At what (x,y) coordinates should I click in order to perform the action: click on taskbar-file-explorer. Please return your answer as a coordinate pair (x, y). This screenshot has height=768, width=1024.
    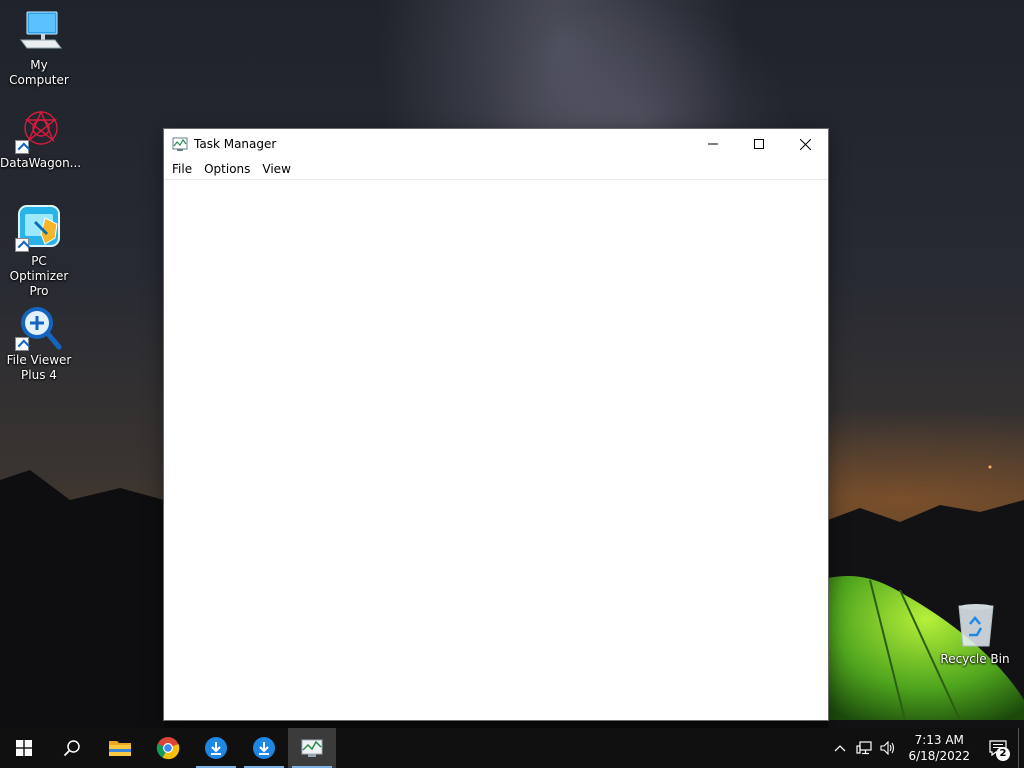
    Looking at the image, I should click on (120, 748).